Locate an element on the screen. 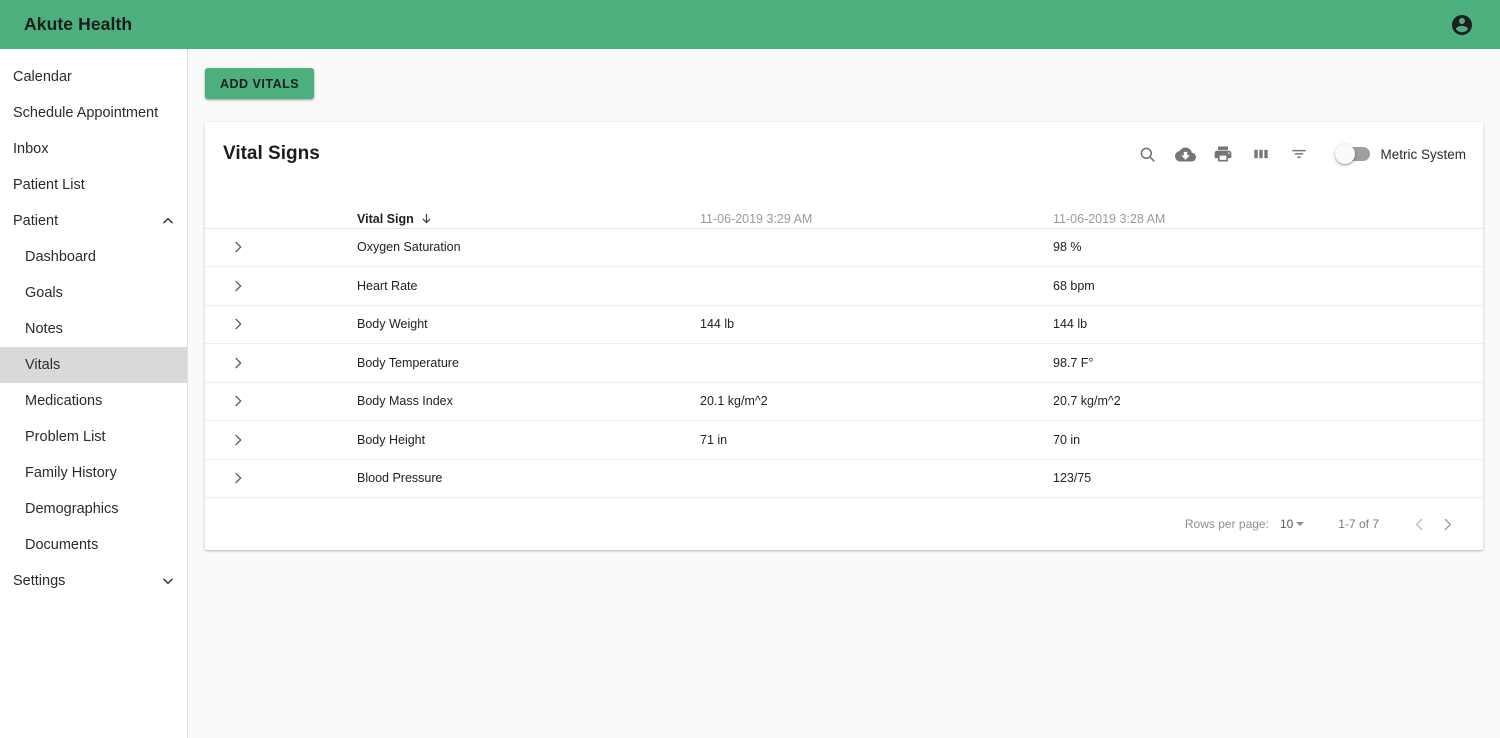  sidebar-item-label: Patient is located at coordinates (36, 221).